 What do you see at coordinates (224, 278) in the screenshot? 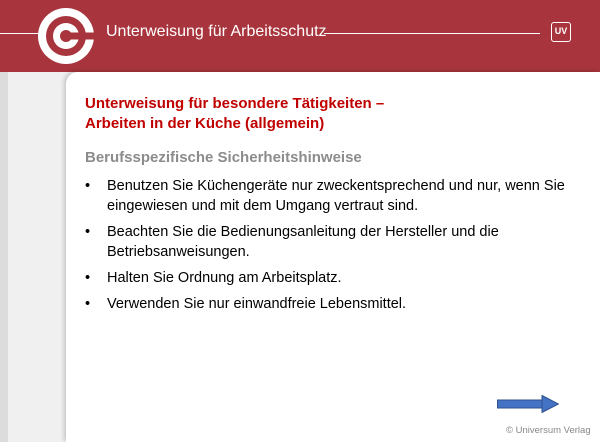
I see `list-item-text: Halten Sie Ordnung am Arbeitsplatz.` at bounding box center [224, 278].